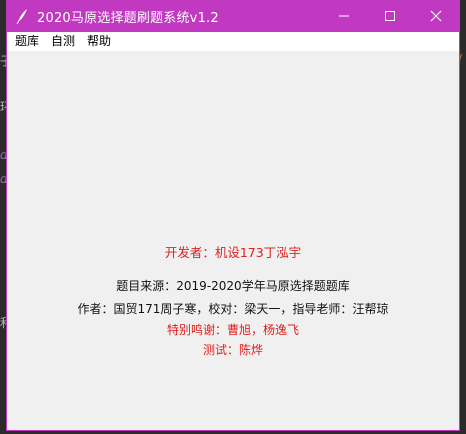 The width and height of the screenshot is (466, 434). Describe the element at coordinates (233, 41) in the screenshot. I see `menu-bar: 题库 自测 帮助` at that location.